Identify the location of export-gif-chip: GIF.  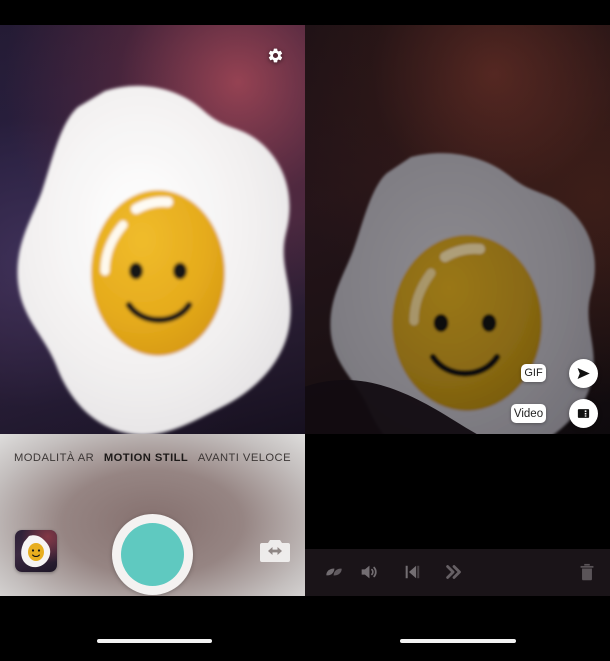
(533, 373).